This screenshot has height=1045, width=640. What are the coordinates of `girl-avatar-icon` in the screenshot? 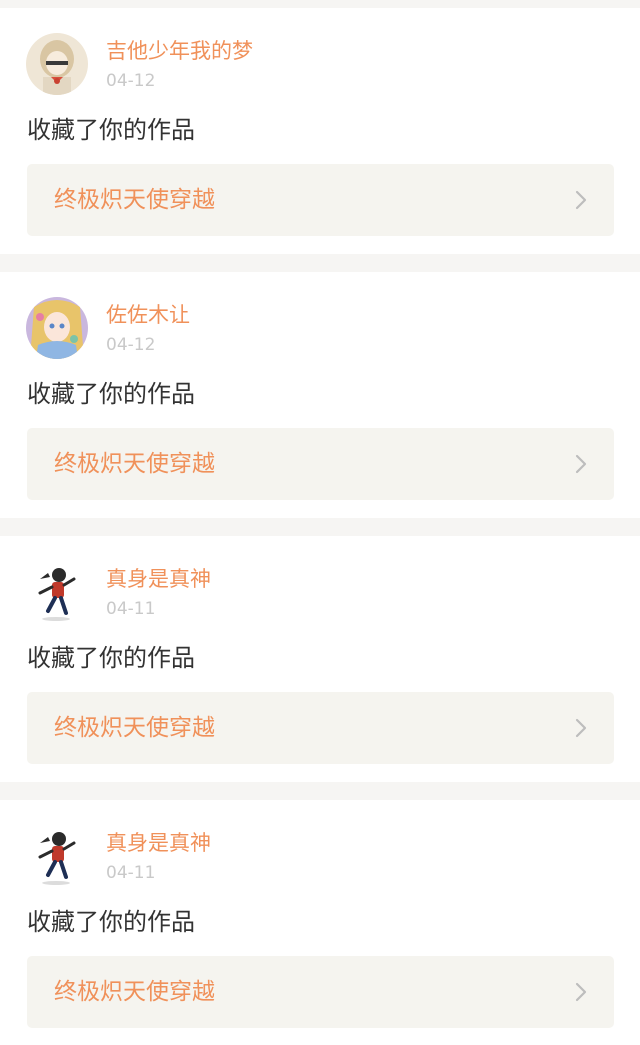 It's located at (57, 64).